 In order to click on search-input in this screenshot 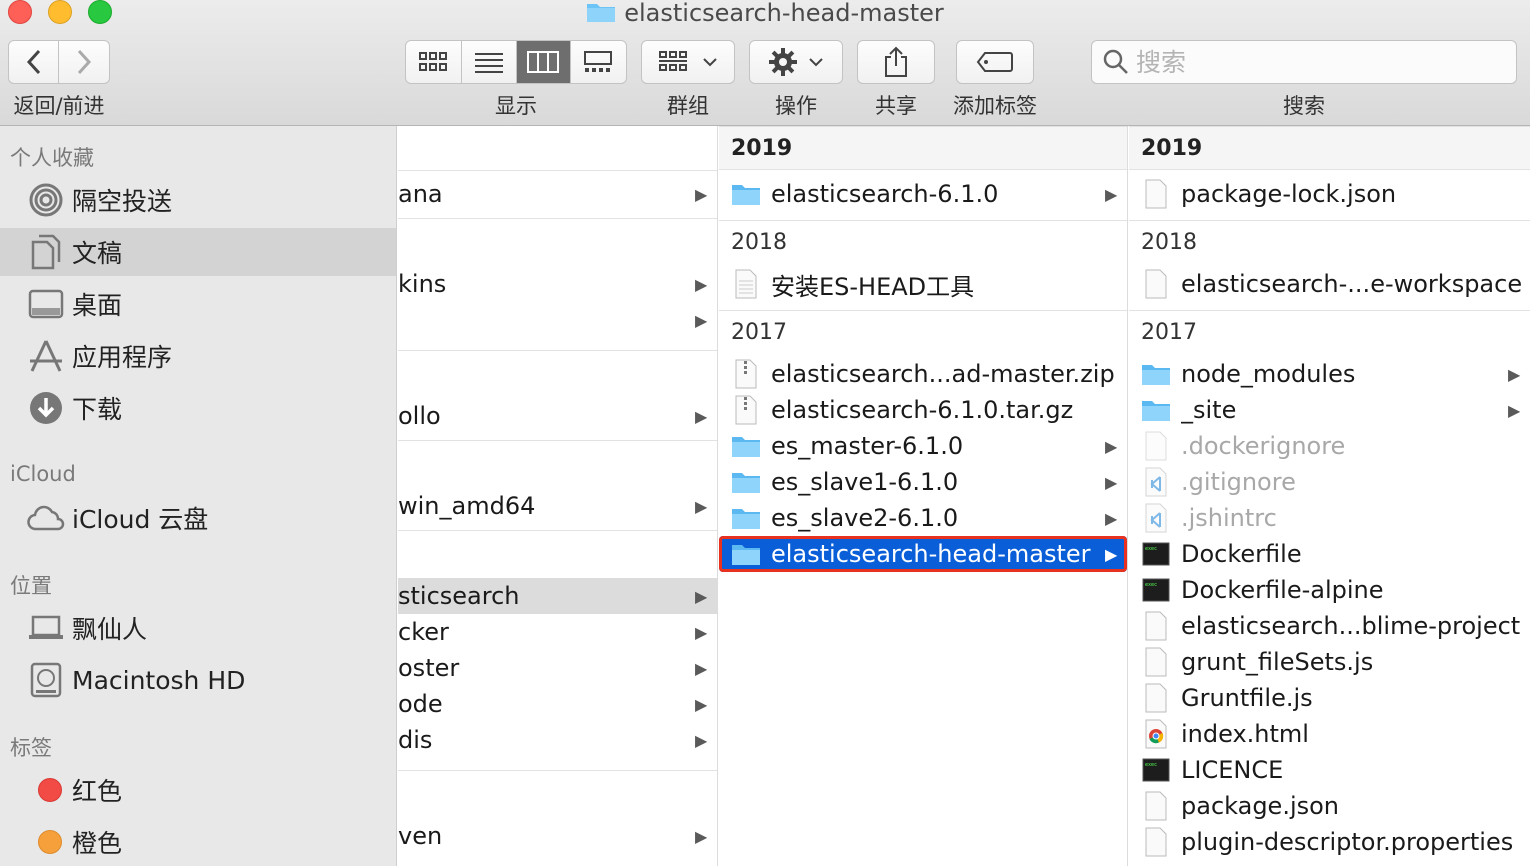, I will do `click(1316, 62)`.